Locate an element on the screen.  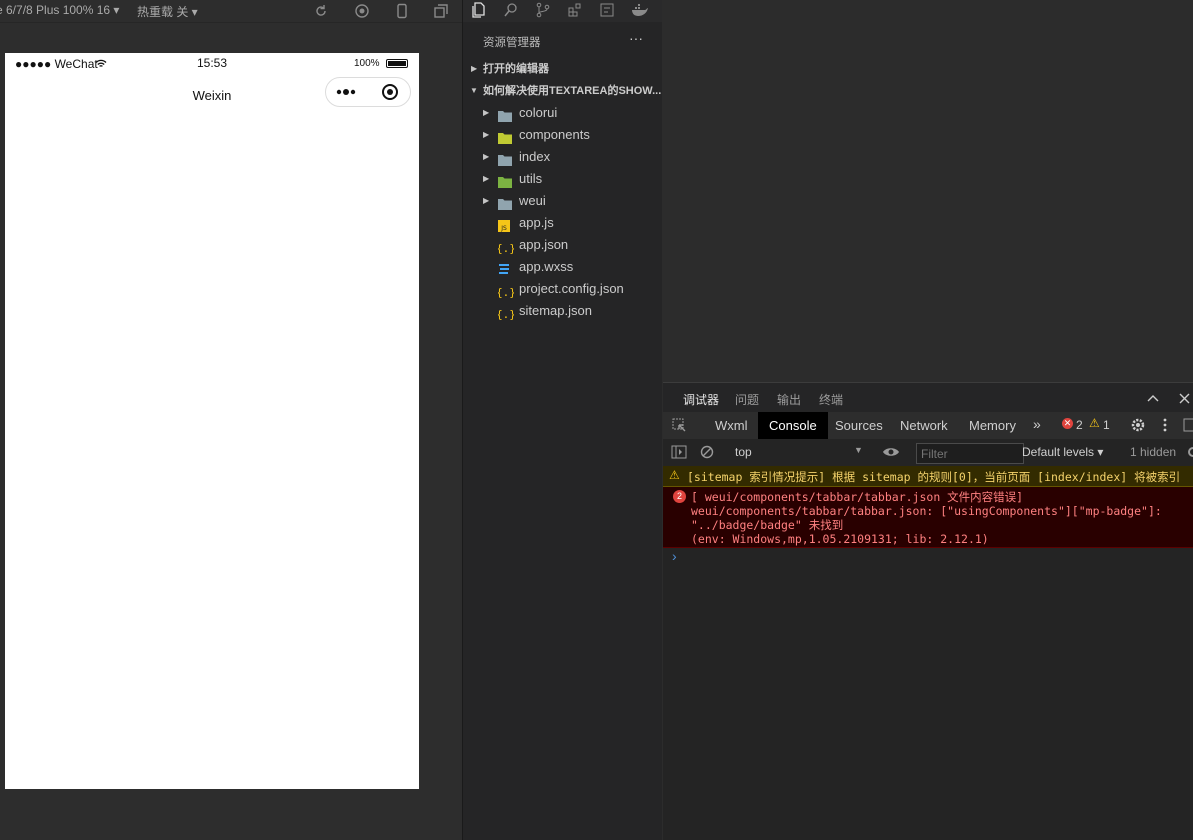
file-item: {.} sitemap.json is located at coordinates (562, 311).